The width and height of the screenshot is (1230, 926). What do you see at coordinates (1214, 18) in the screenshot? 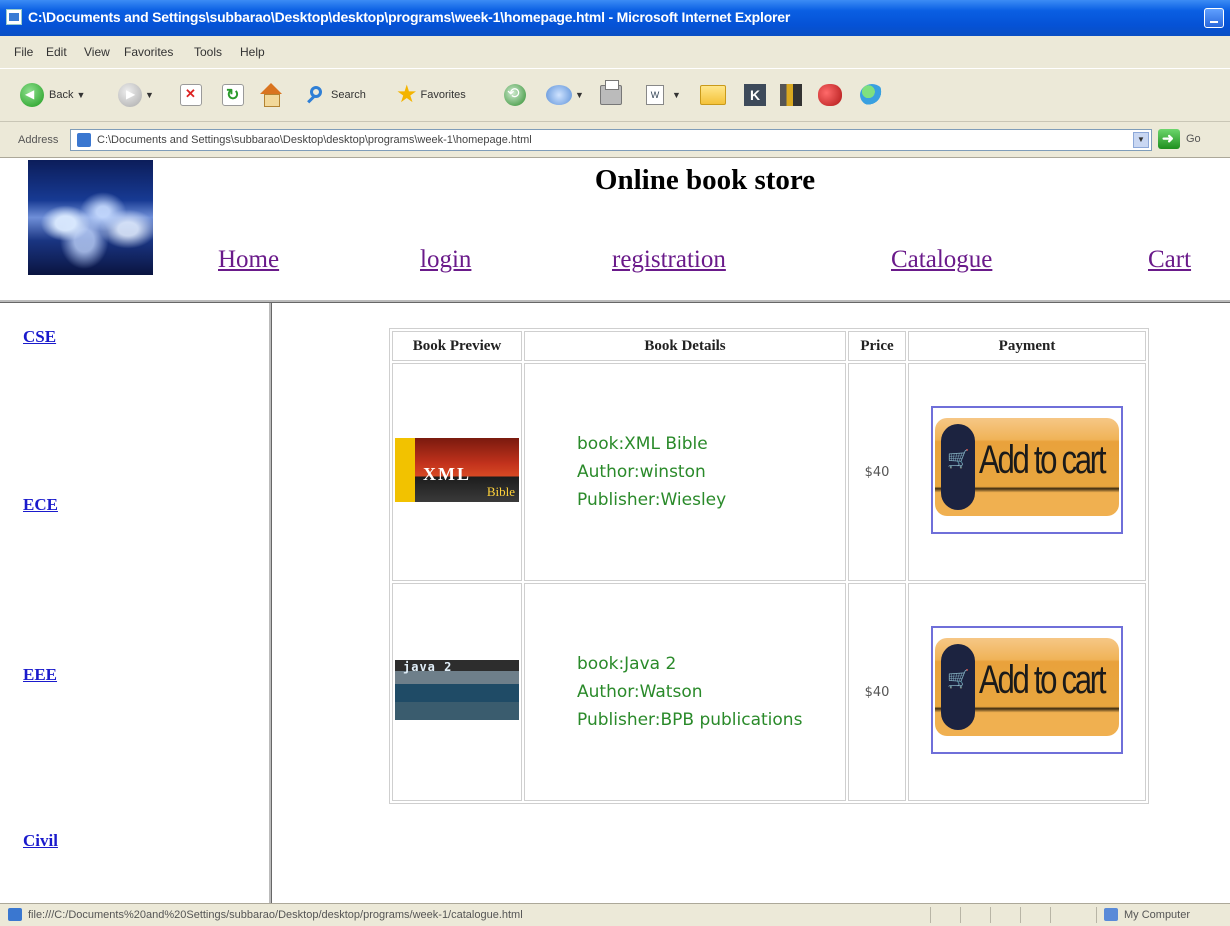
I see `minimize-button` at bounding box center [1214, 18].